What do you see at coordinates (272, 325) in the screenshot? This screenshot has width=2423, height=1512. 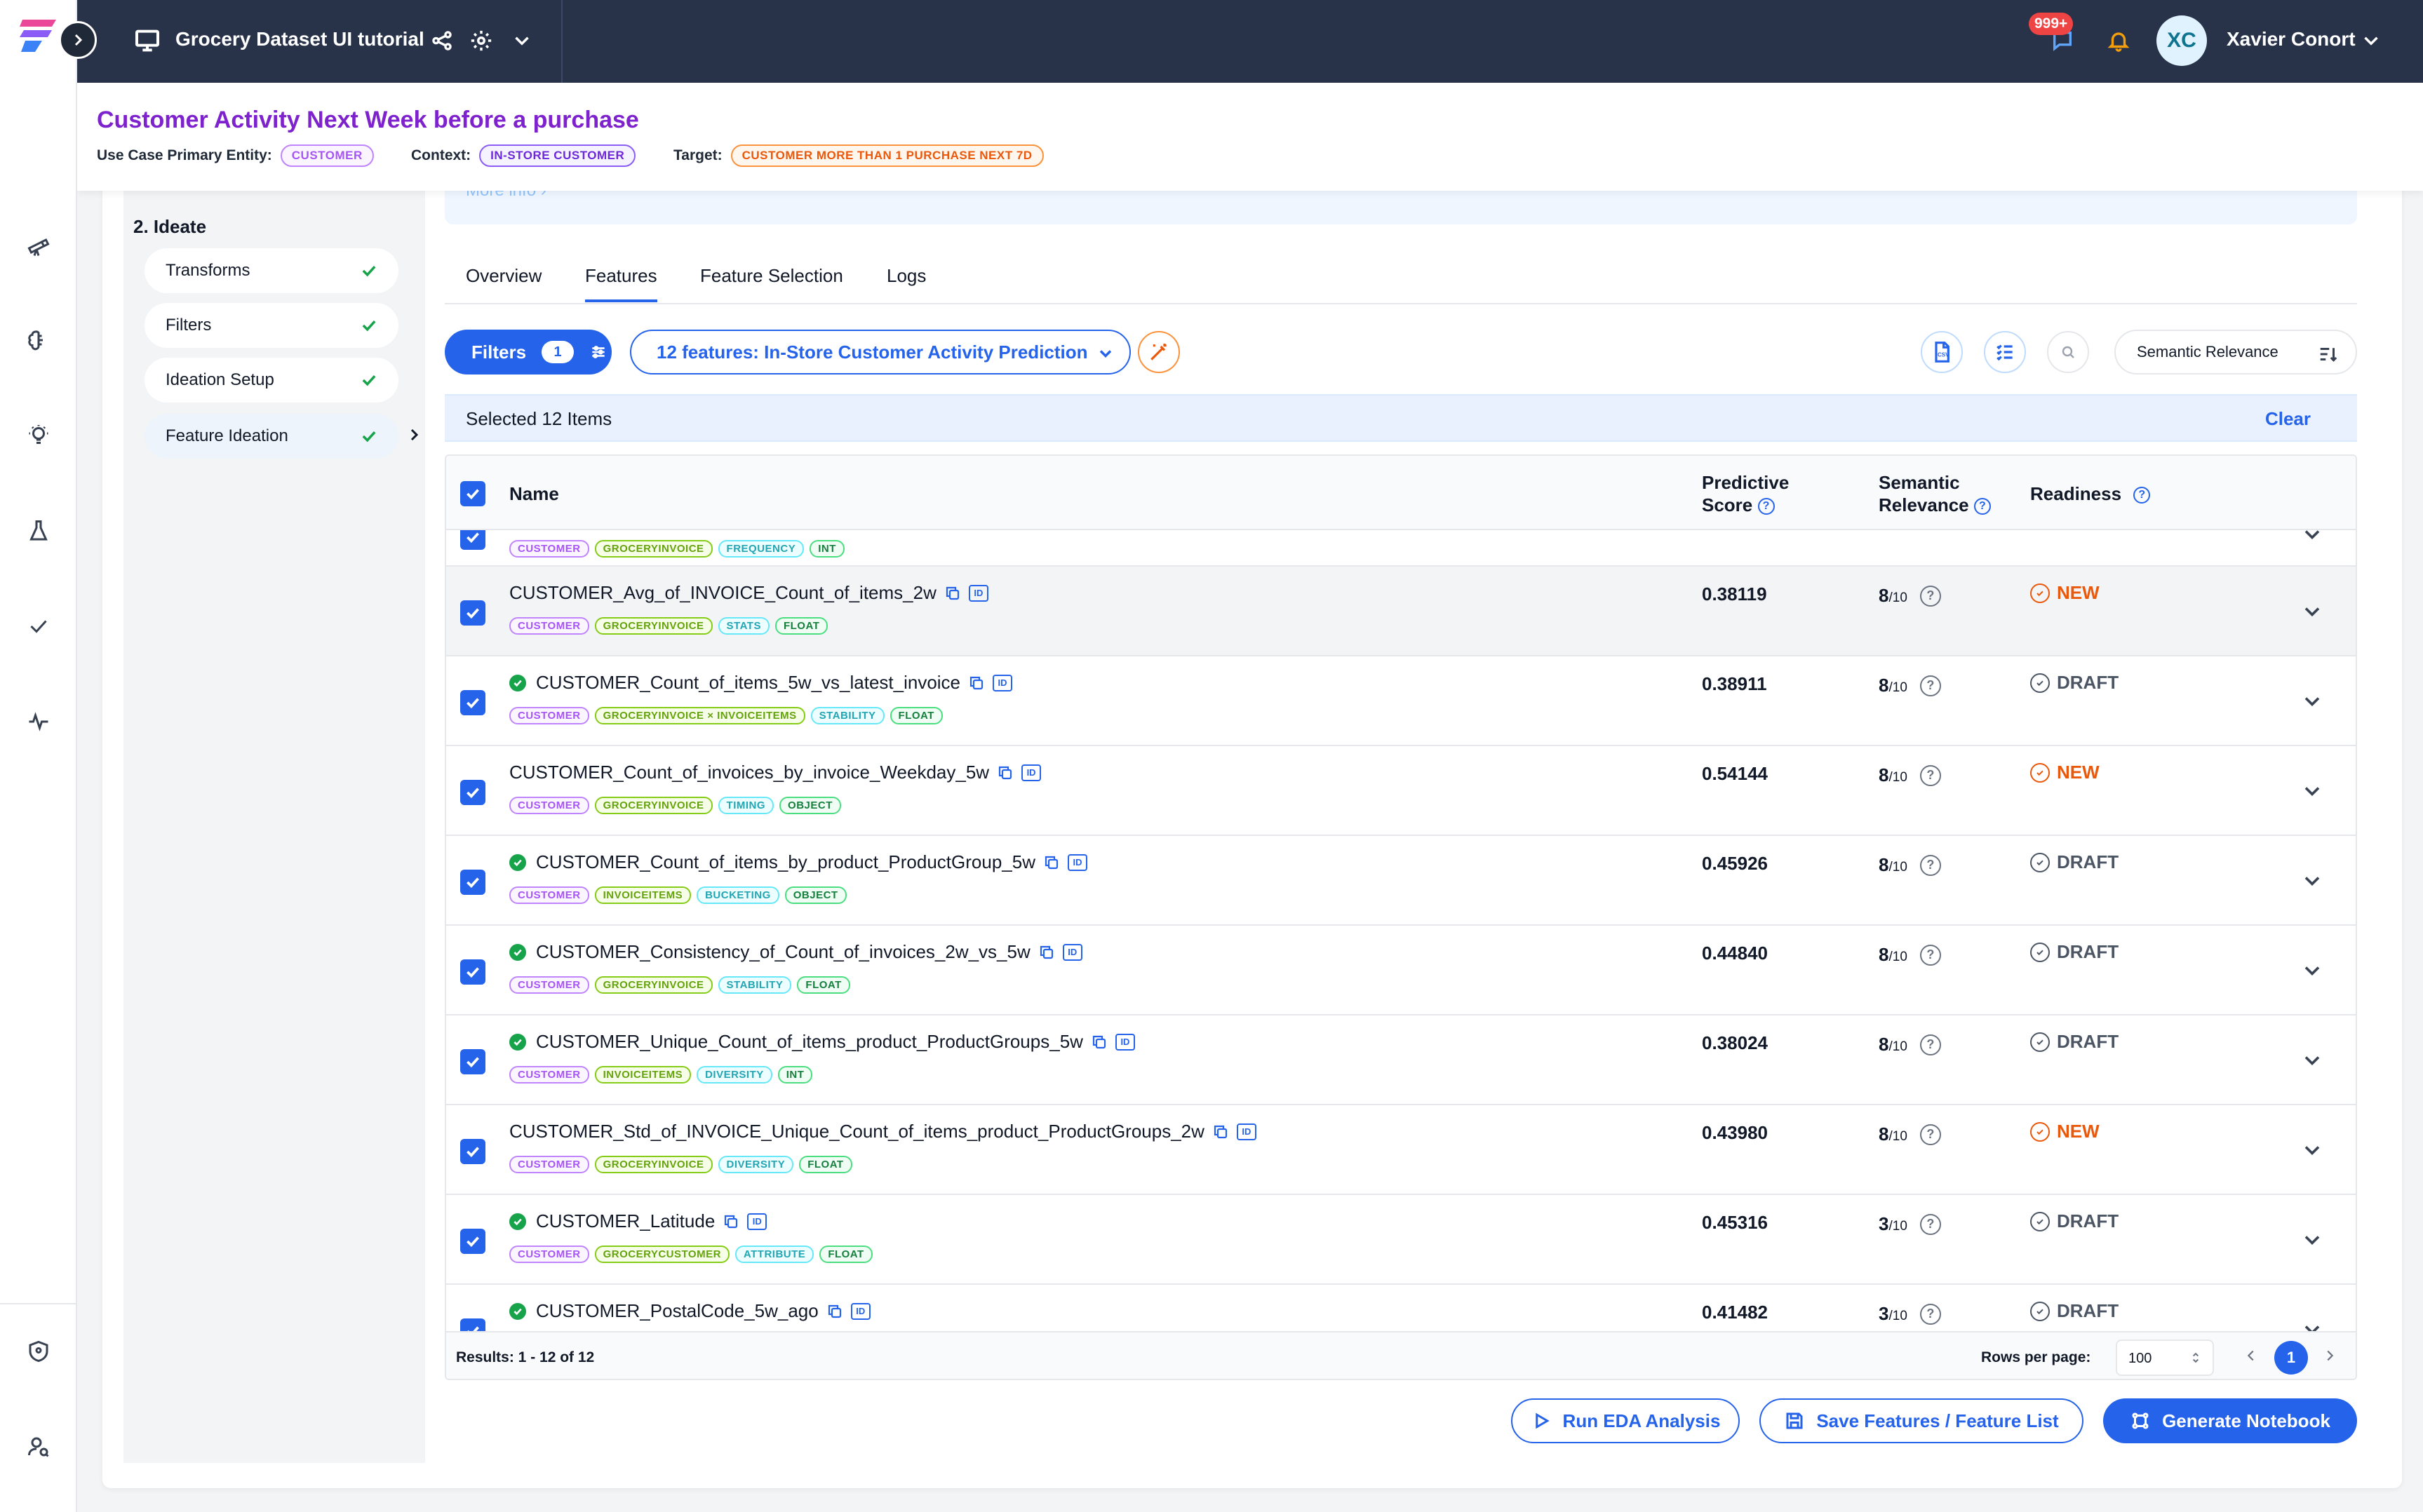 I see `step-filters: Filters` at bounding box center [272, 325].